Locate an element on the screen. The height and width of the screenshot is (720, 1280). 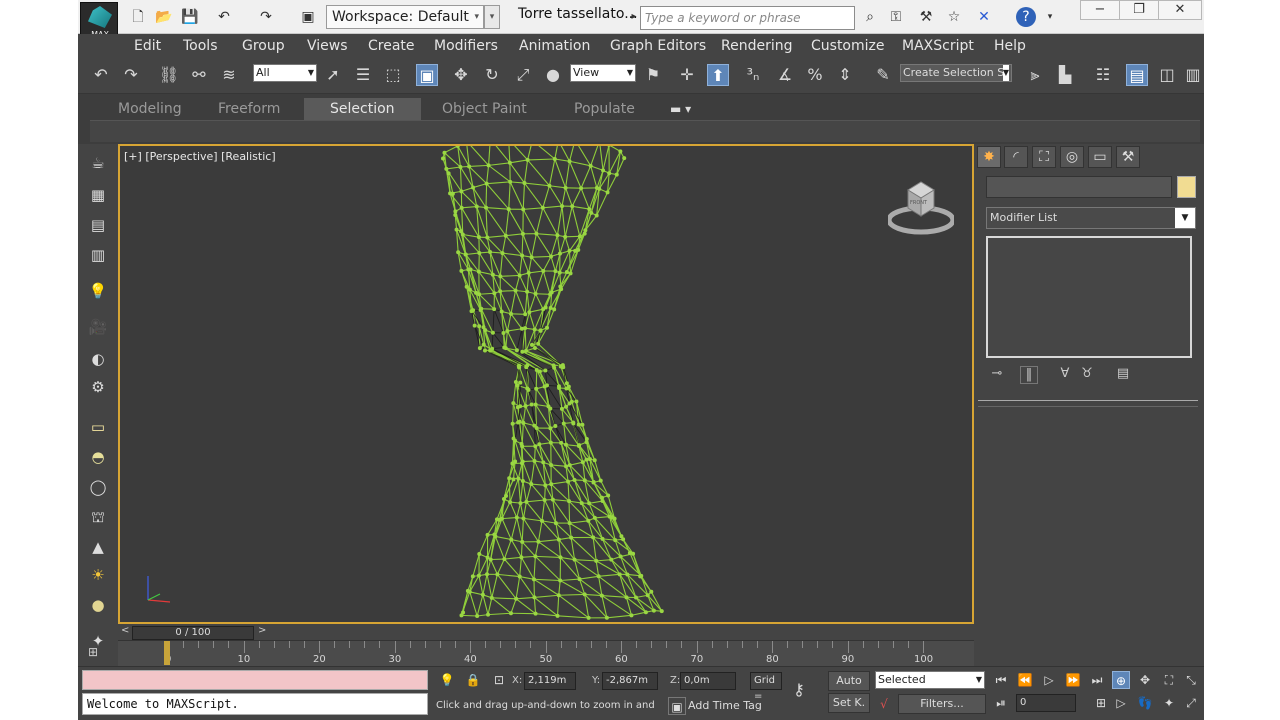
tab-modeling: Modeling is located at coordinates (150, 109).